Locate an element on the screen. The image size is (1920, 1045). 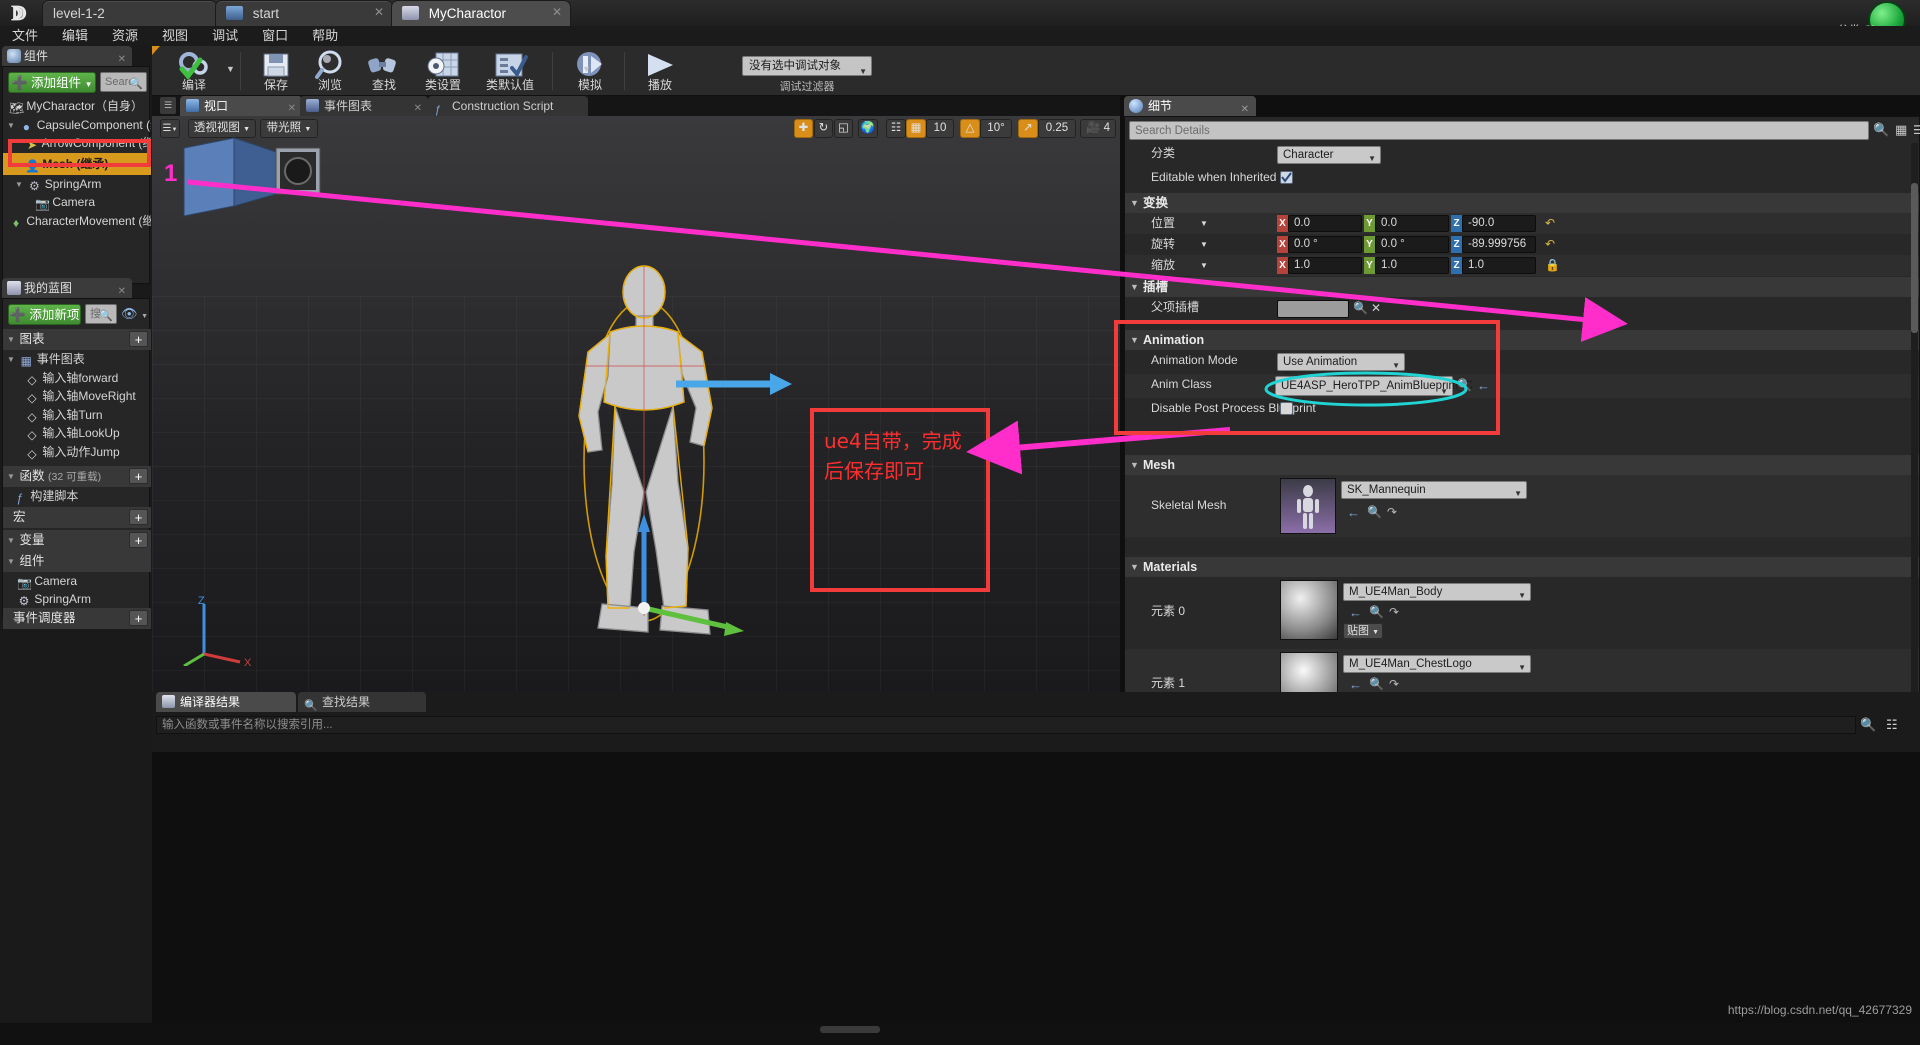
parent-socket-clear-icon: ✕ is located at coordinates (1376, 308).